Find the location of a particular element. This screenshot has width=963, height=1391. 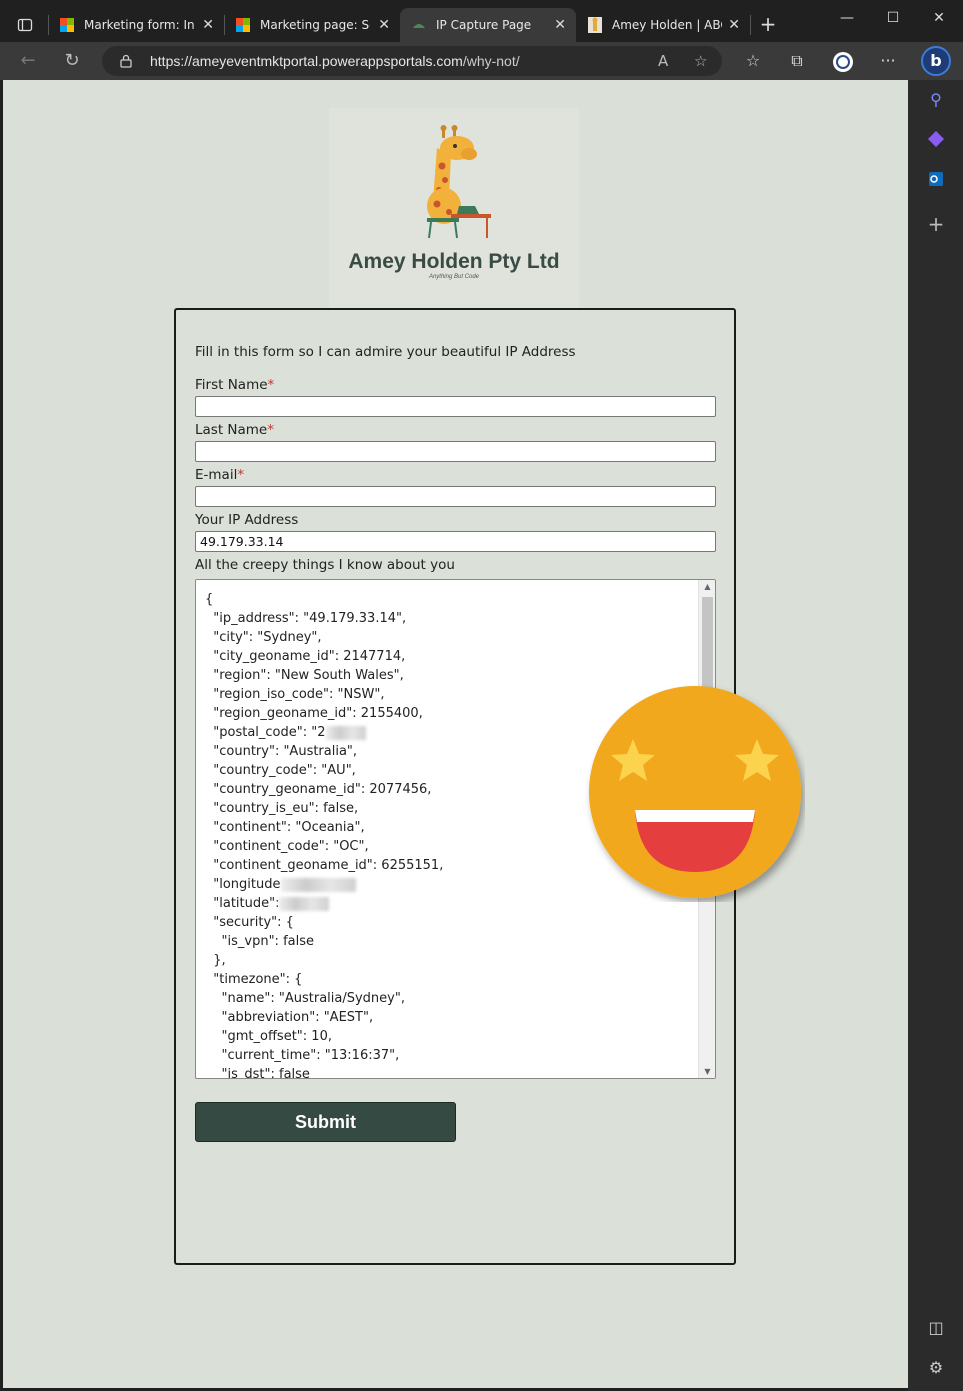

json-line: { is located at coordinates (324, 599).